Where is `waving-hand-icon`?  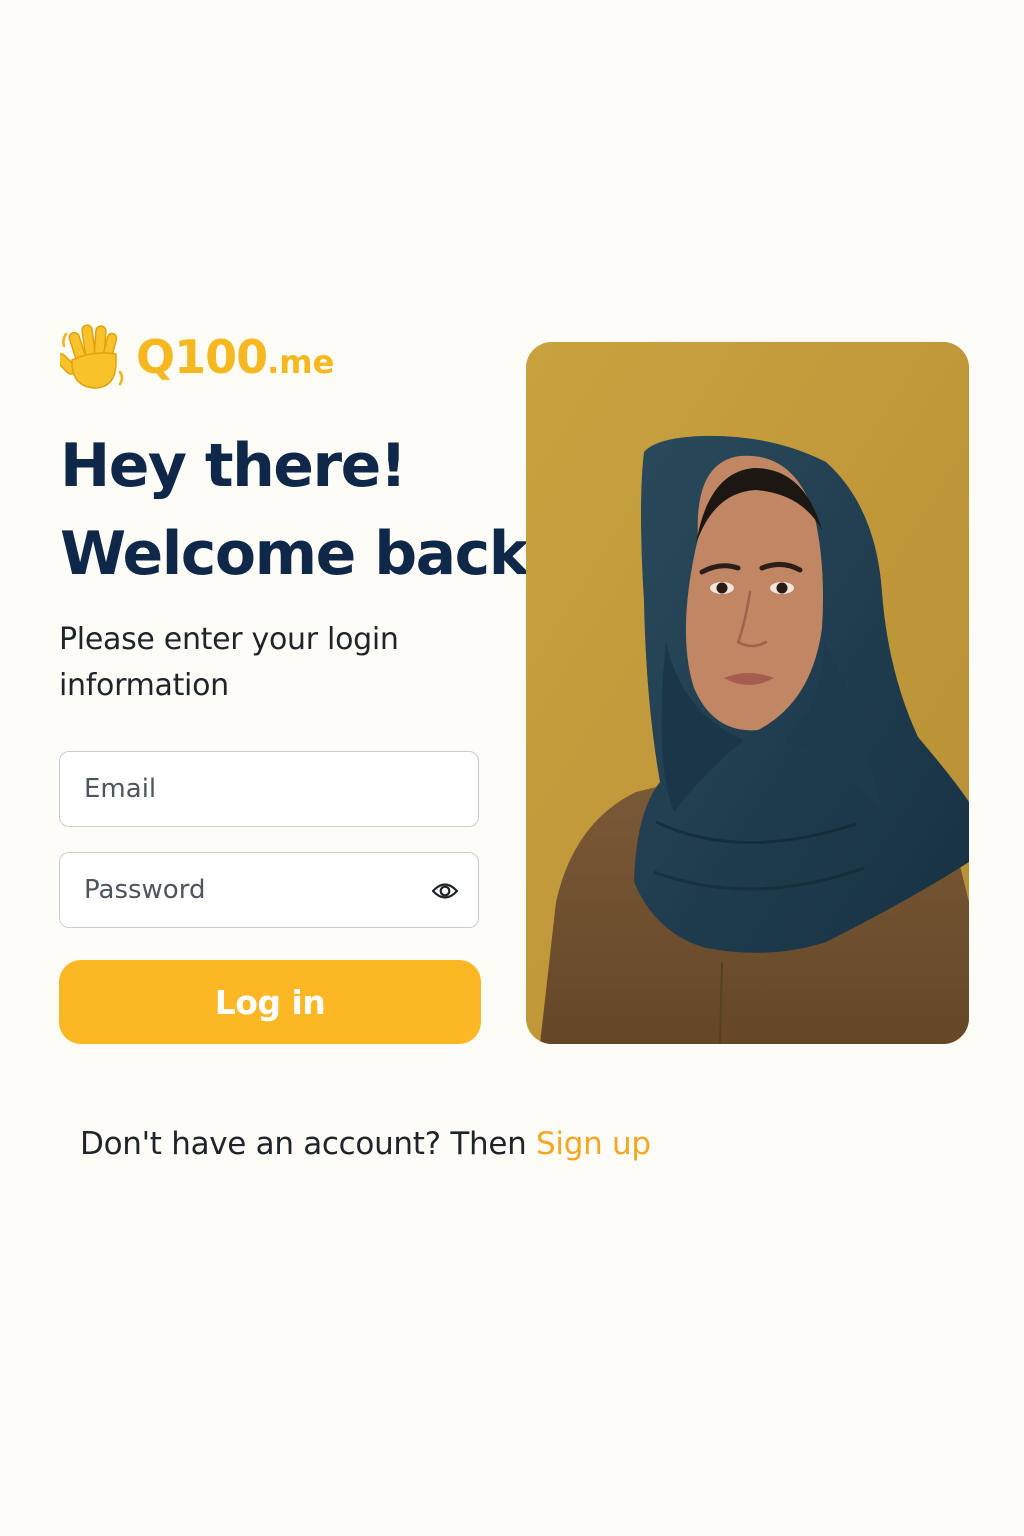 waving-hand-icon is located at coordinates (91, 357).